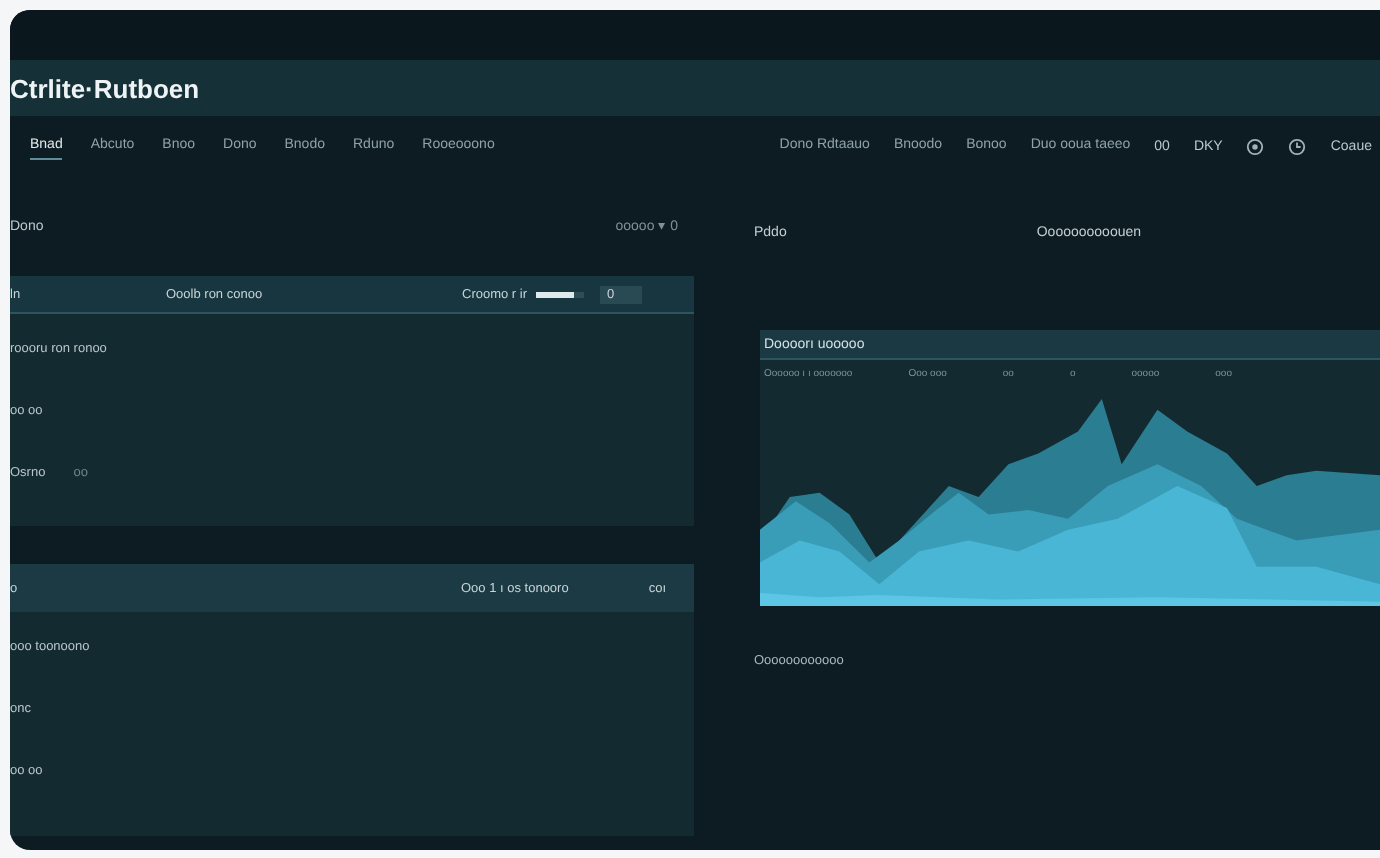  Describe the element at coordinates (1255, 146) in the screenshot. I see `target-icon` at that location.